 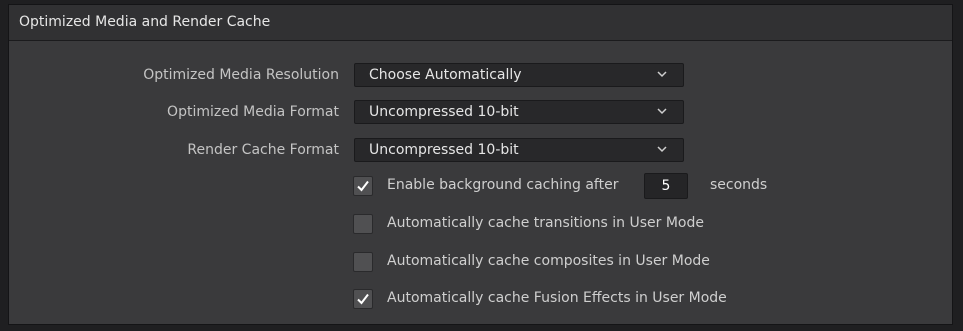 I want to click on dropdown-value: Choose Automatically, so click(x=445, y=75).